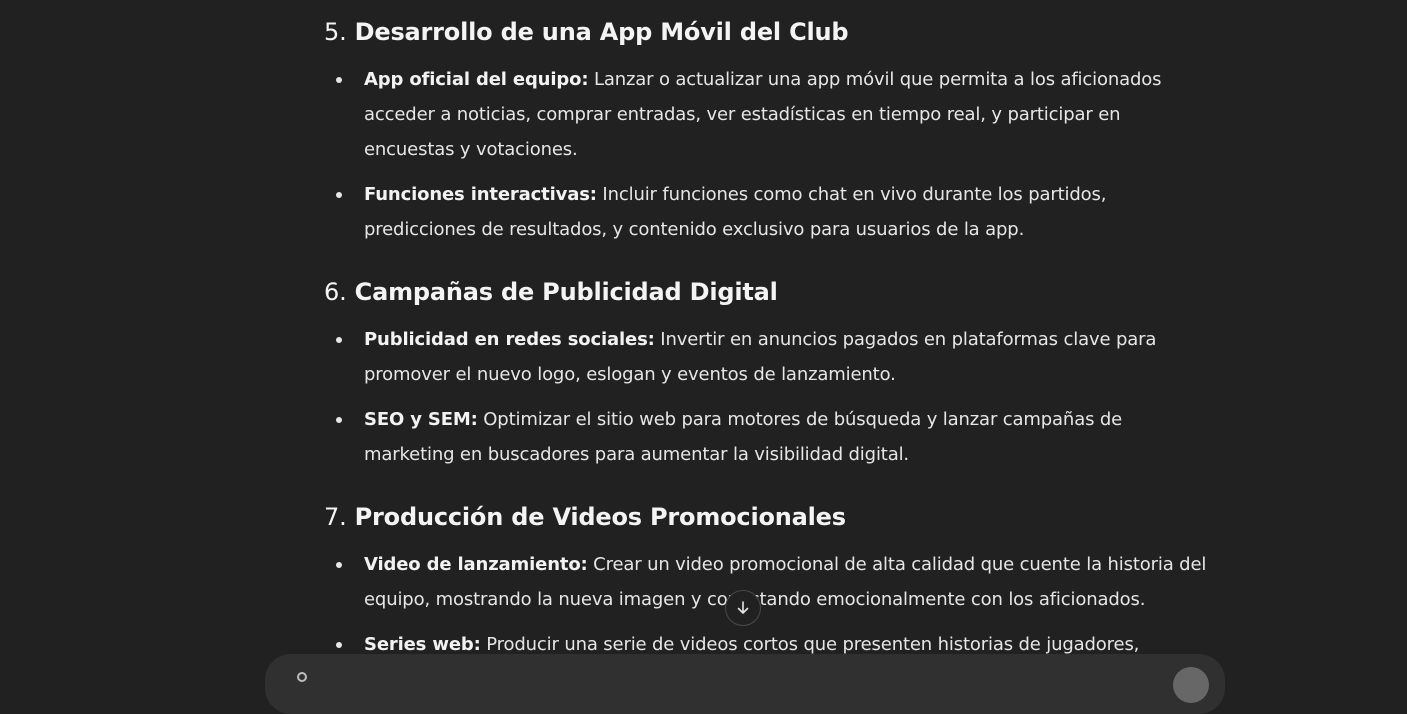 The height and width of the screenshot is (714, 1407). Describe the element at coordinates (601, 32) in the screenshot. I see `section-title: Desarrollo de una App Móvil del Club` at that location.